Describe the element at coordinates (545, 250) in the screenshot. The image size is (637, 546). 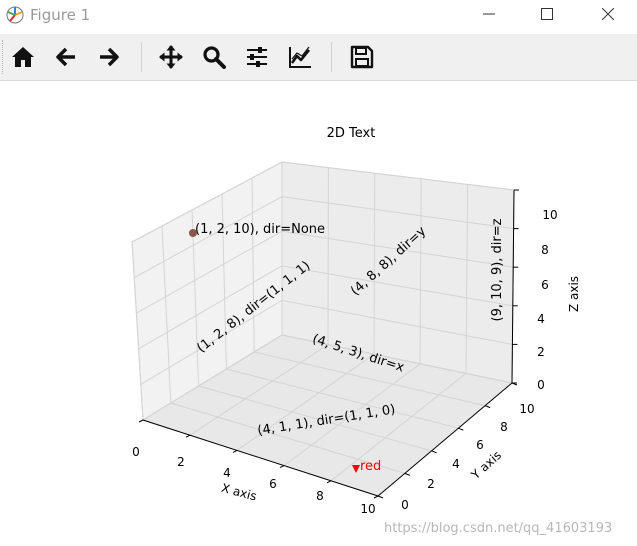
I see `z-tick-label: 8` at that location.